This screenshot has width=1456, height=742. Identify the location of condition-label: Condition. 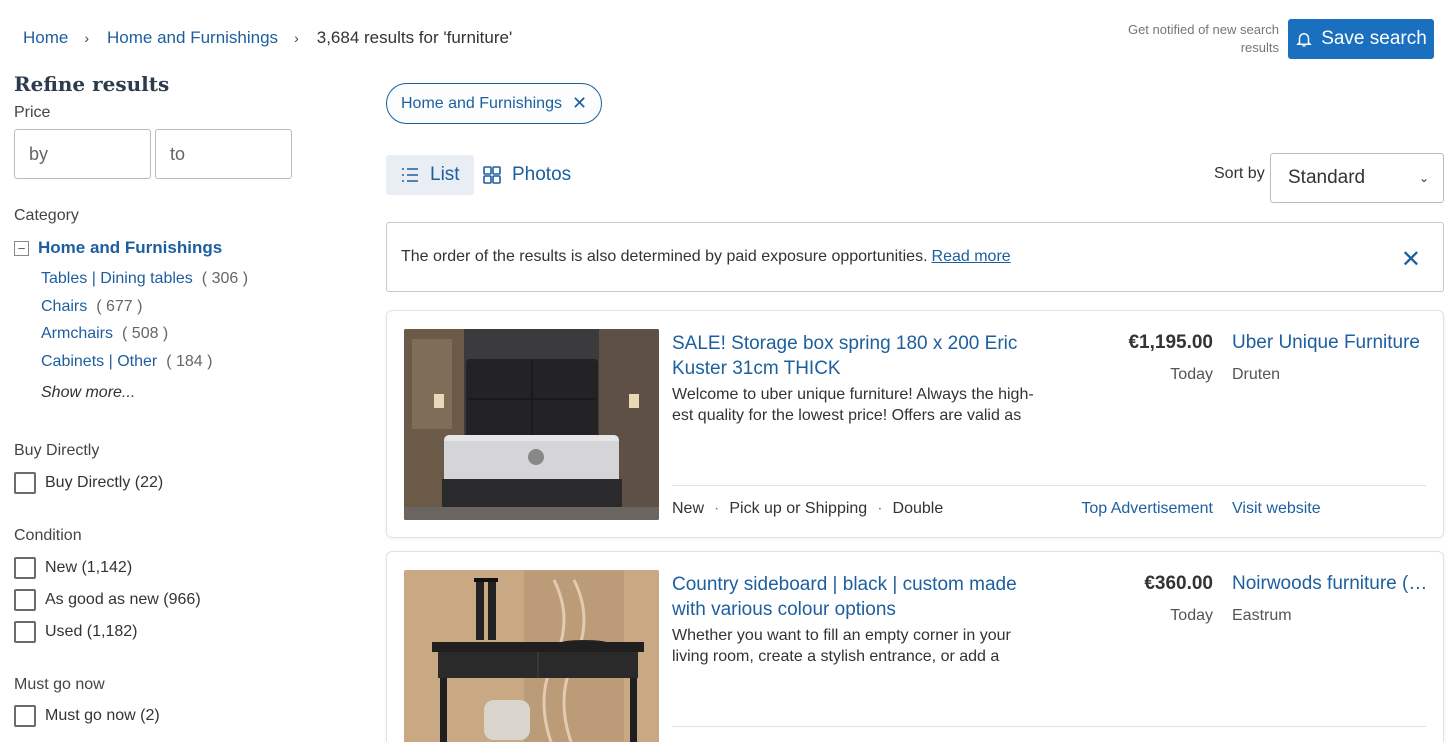
(48, 535).